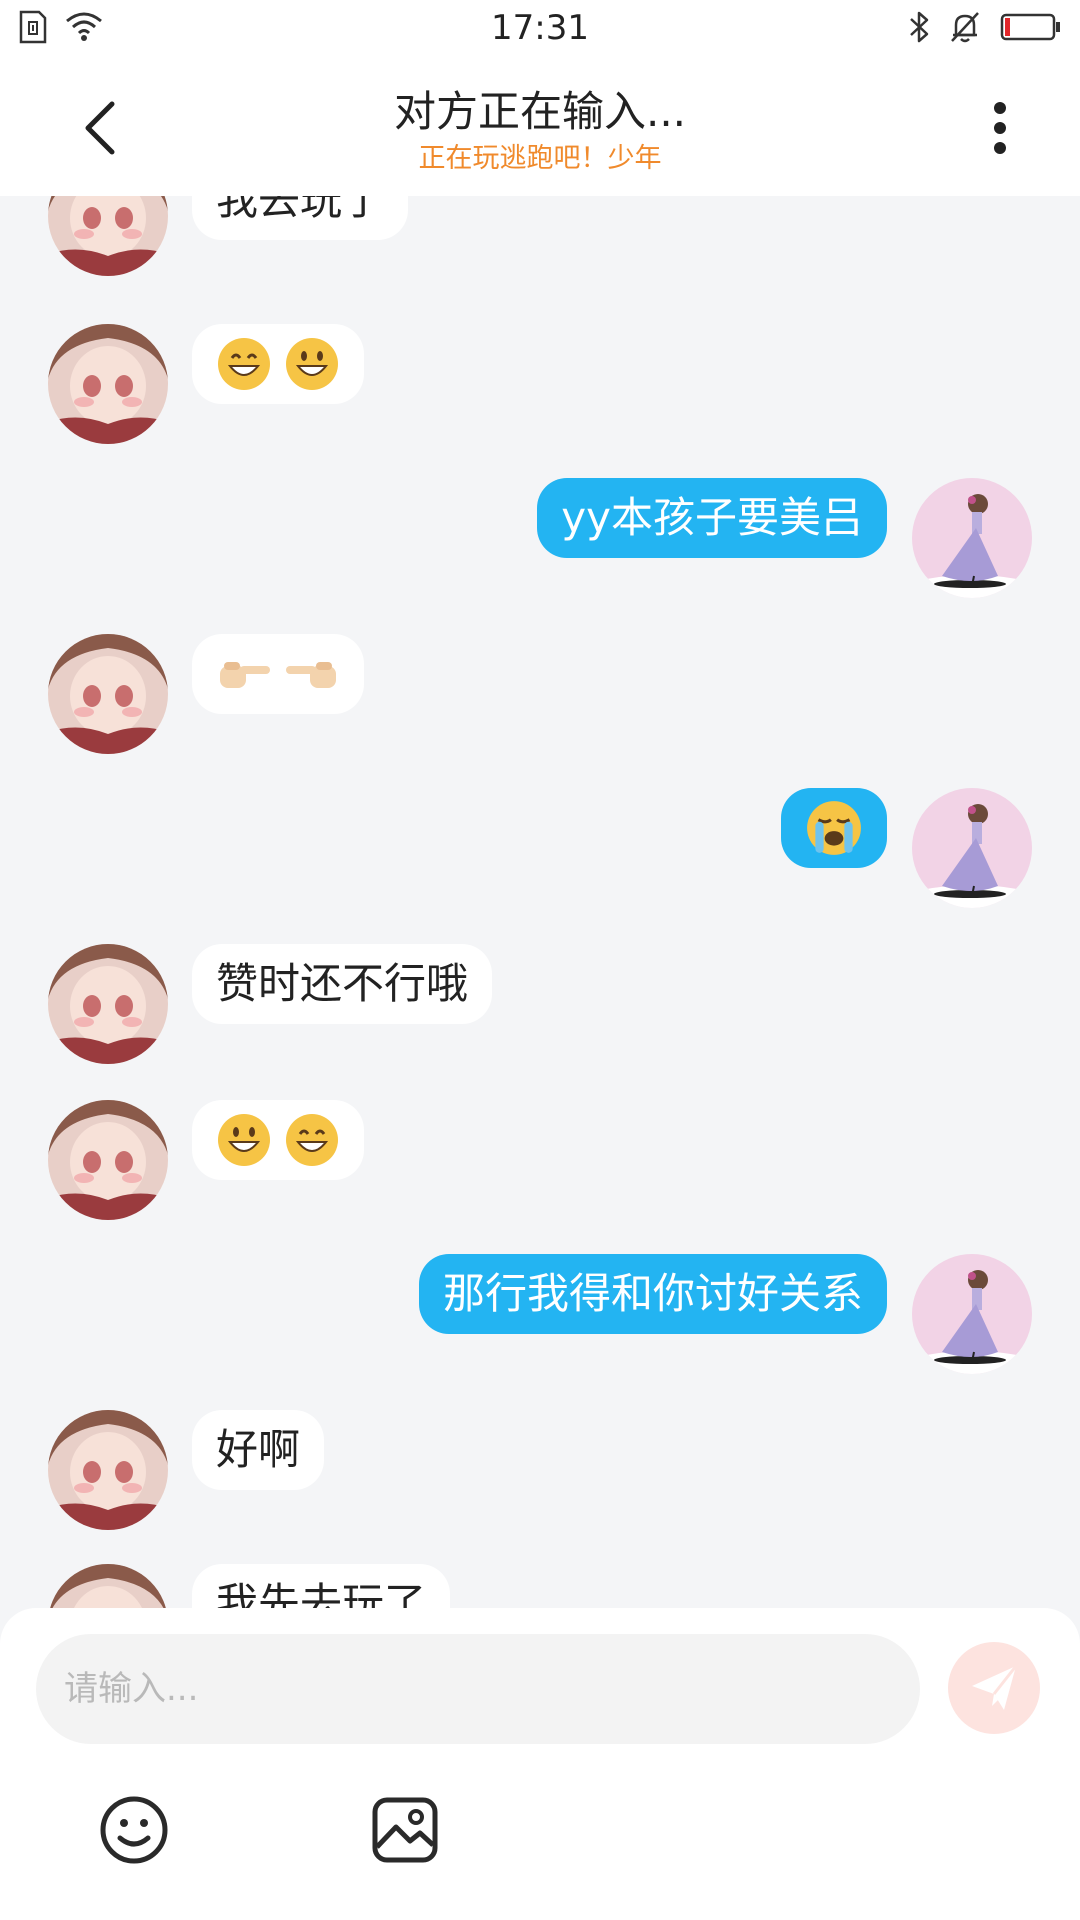  Describe the element at coordinates (1031, 29) in the screenshot. I see `battery-icon` at that location.